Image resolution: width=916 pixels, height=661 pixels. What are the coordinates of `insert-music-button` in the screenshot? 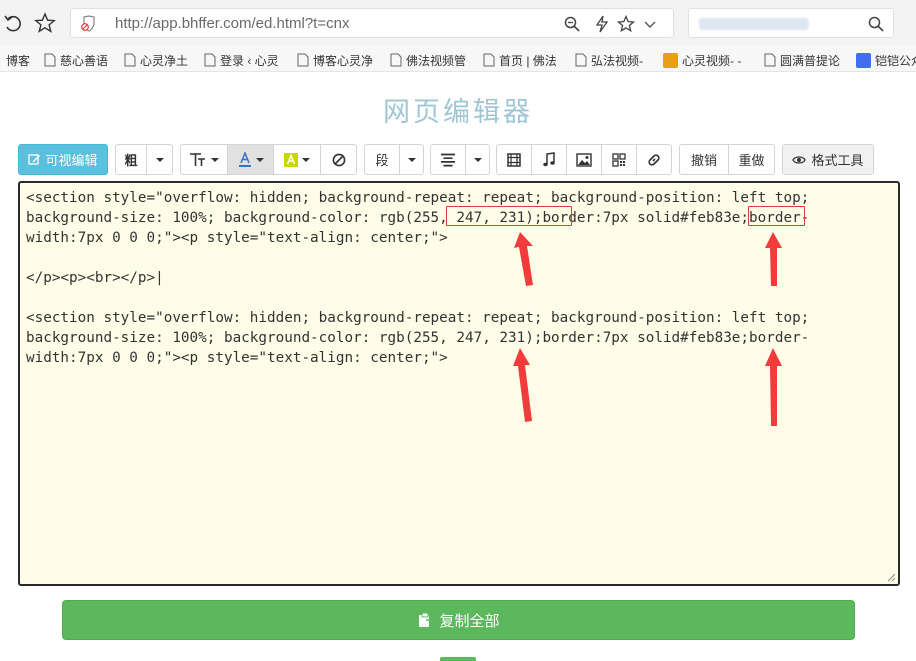 It's located at (549, 159).